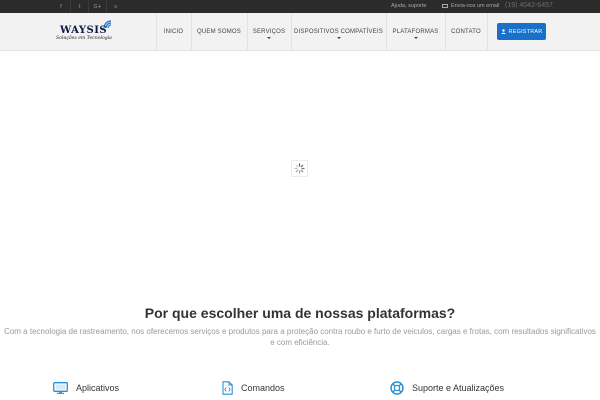 This screenshot has width=600, height=400. What do you see at coordinates (487, 32) in the screenshot?
I see `nav-divider` at bounding box center [487, 32].